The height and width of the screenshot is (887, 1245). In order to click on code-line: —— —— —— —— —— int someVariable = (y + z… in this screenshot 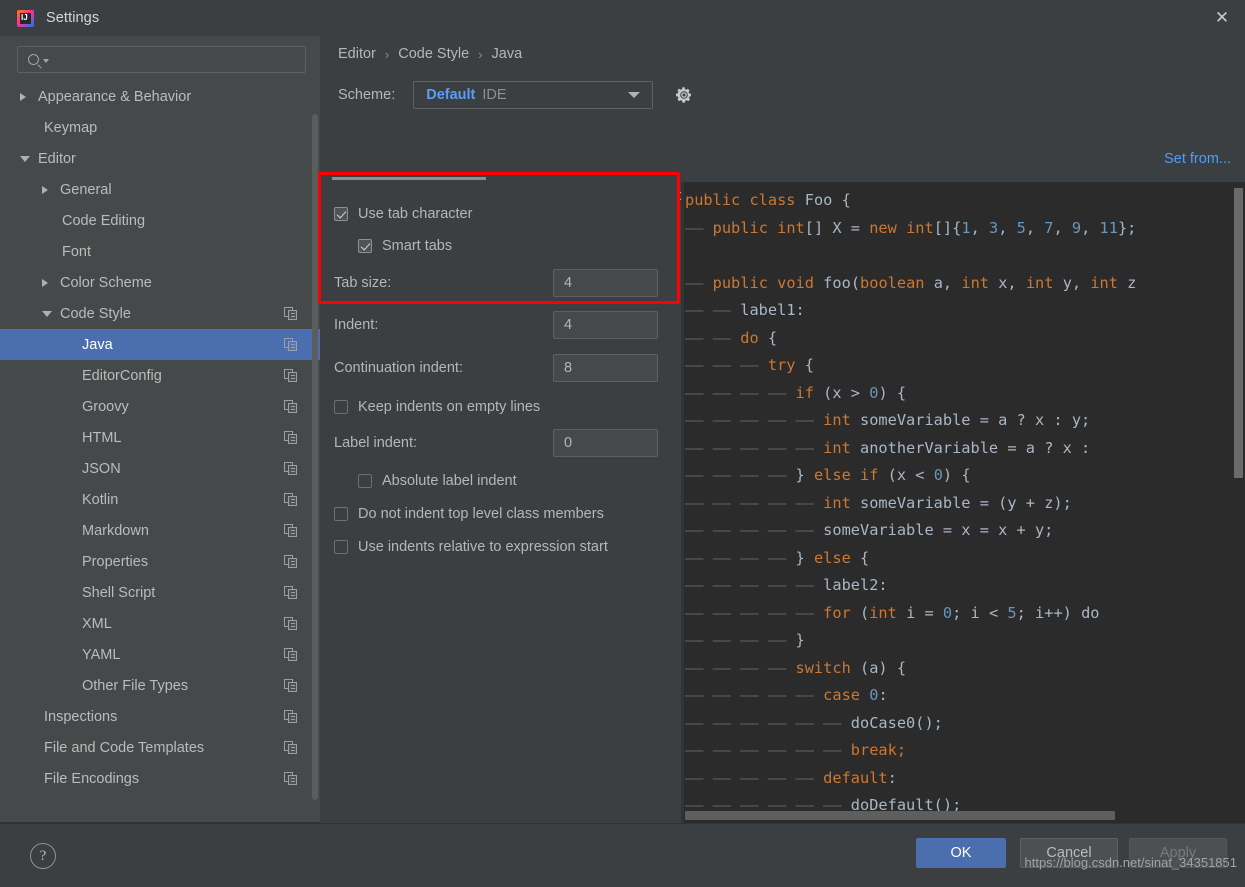, I will do `click(878, 502)`.